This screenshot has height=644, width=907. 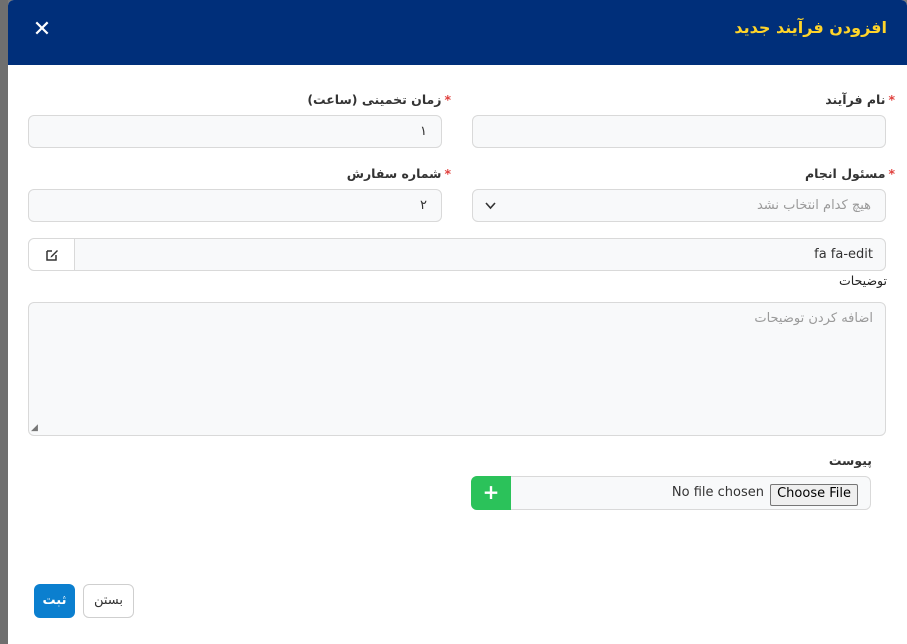 I want to click on description-label: توضیحات, so click(x=863, y=280).